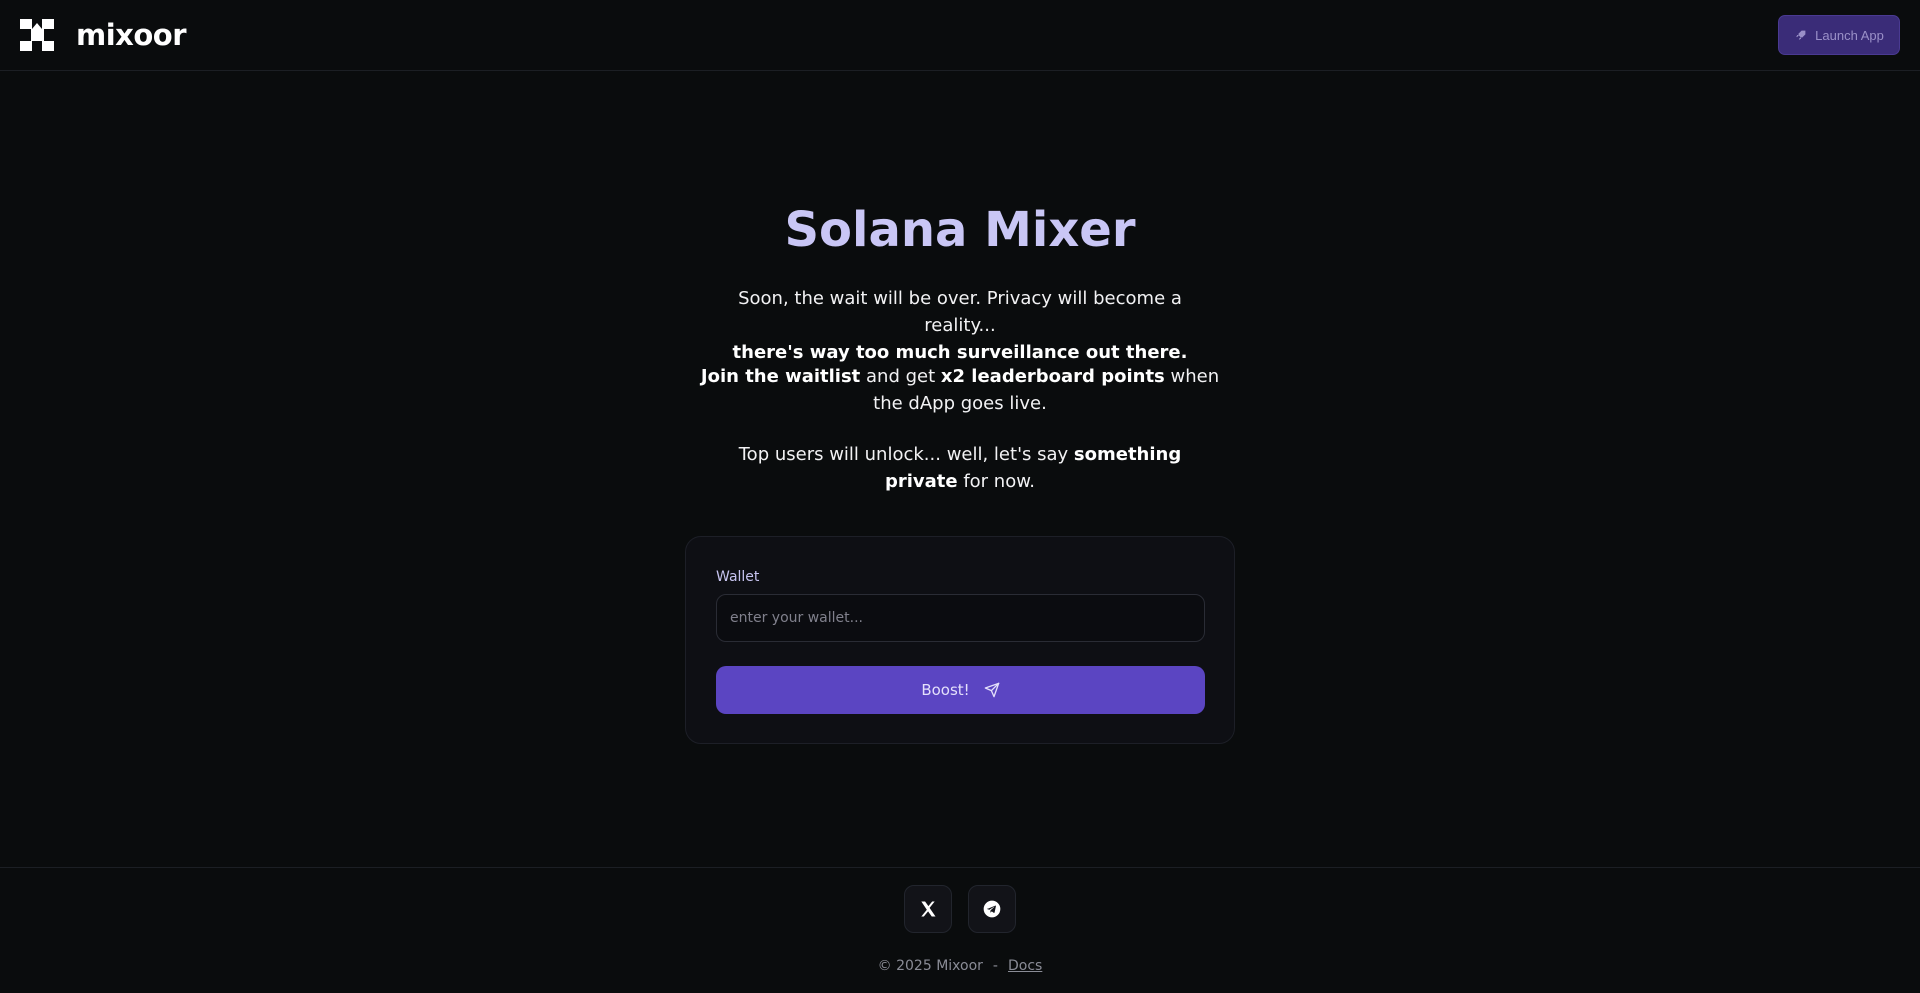 The width and height of the screenshot is (1920, 993). What do you see at coordinates (996, 481) in the screenshot?
I see `rewards-end: for now.` at bounding box center [996, 481].